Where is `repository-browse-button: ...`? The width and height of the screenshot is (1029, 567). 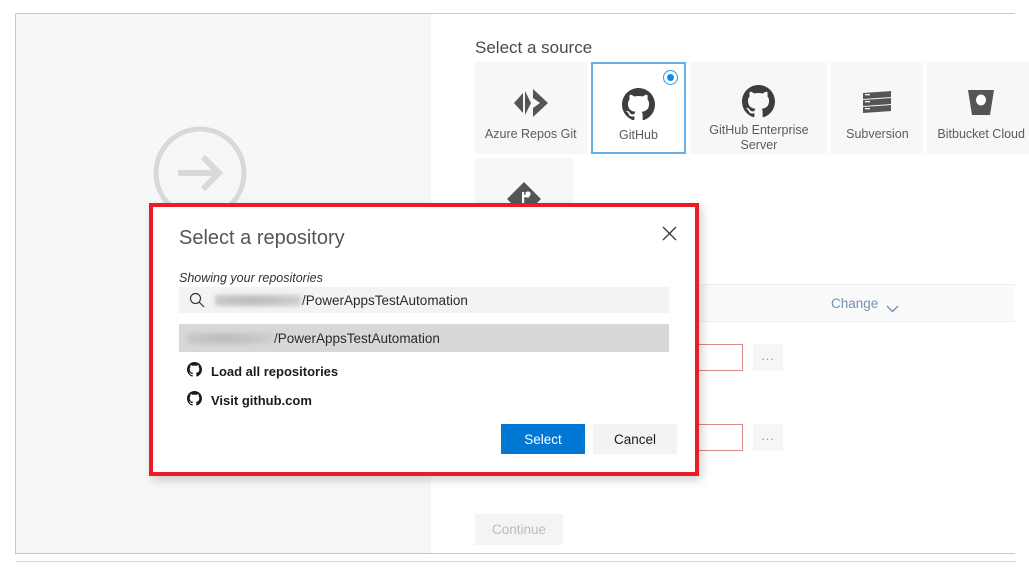 repository-browse-button: ... is located at coordinates (768, 357).